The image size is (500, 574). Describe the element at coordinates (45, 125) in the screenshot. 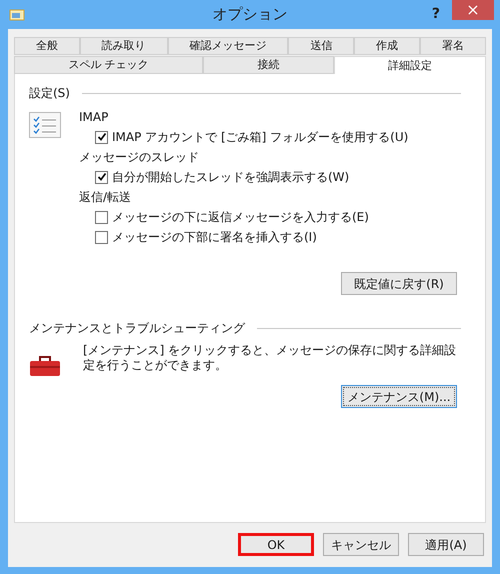

I see `checklist-icon` at that location.